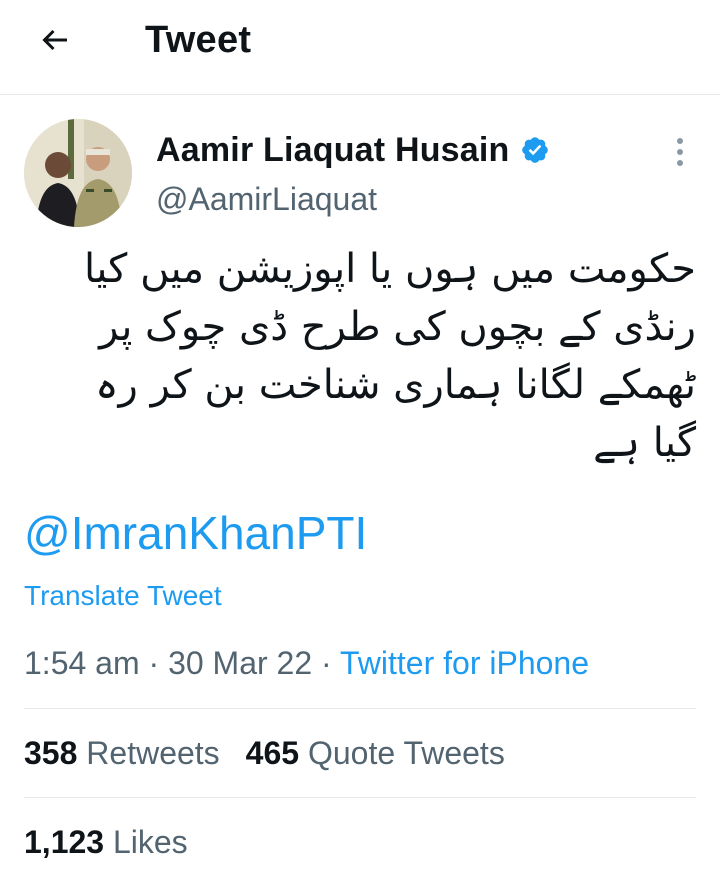 The height and width of the screenshot is (884, 720). I want to click on likes-stat: 1,123 Likes, so click(106, 842).